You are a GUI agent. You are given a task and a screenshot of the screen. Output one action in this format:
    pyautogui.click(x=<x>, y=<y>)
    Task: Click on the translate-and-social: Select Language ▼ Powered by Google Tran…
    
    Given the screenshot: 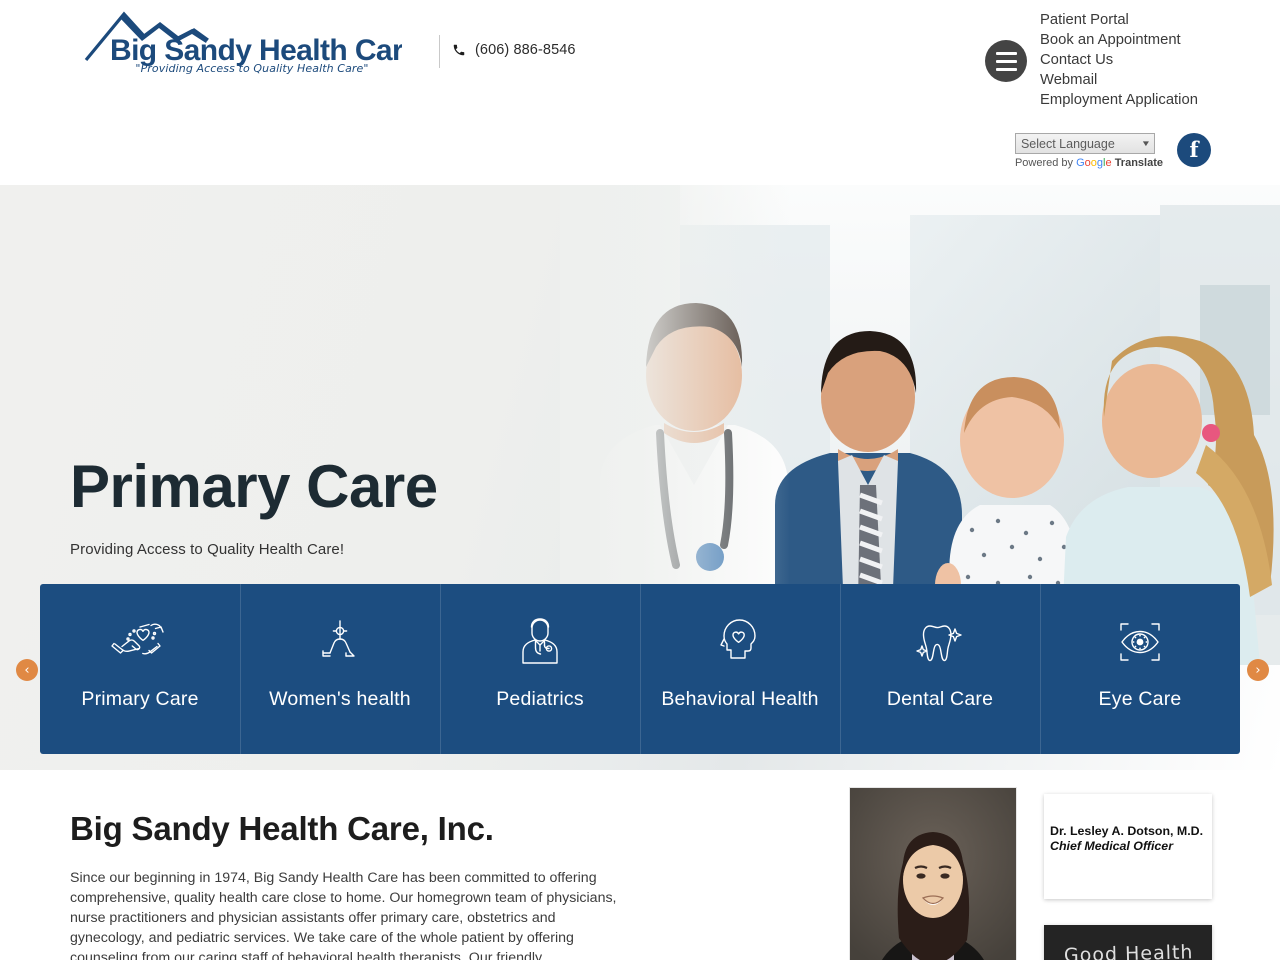 What is the action you would take?
    pyautogui.click(x=1112, y=151)
    